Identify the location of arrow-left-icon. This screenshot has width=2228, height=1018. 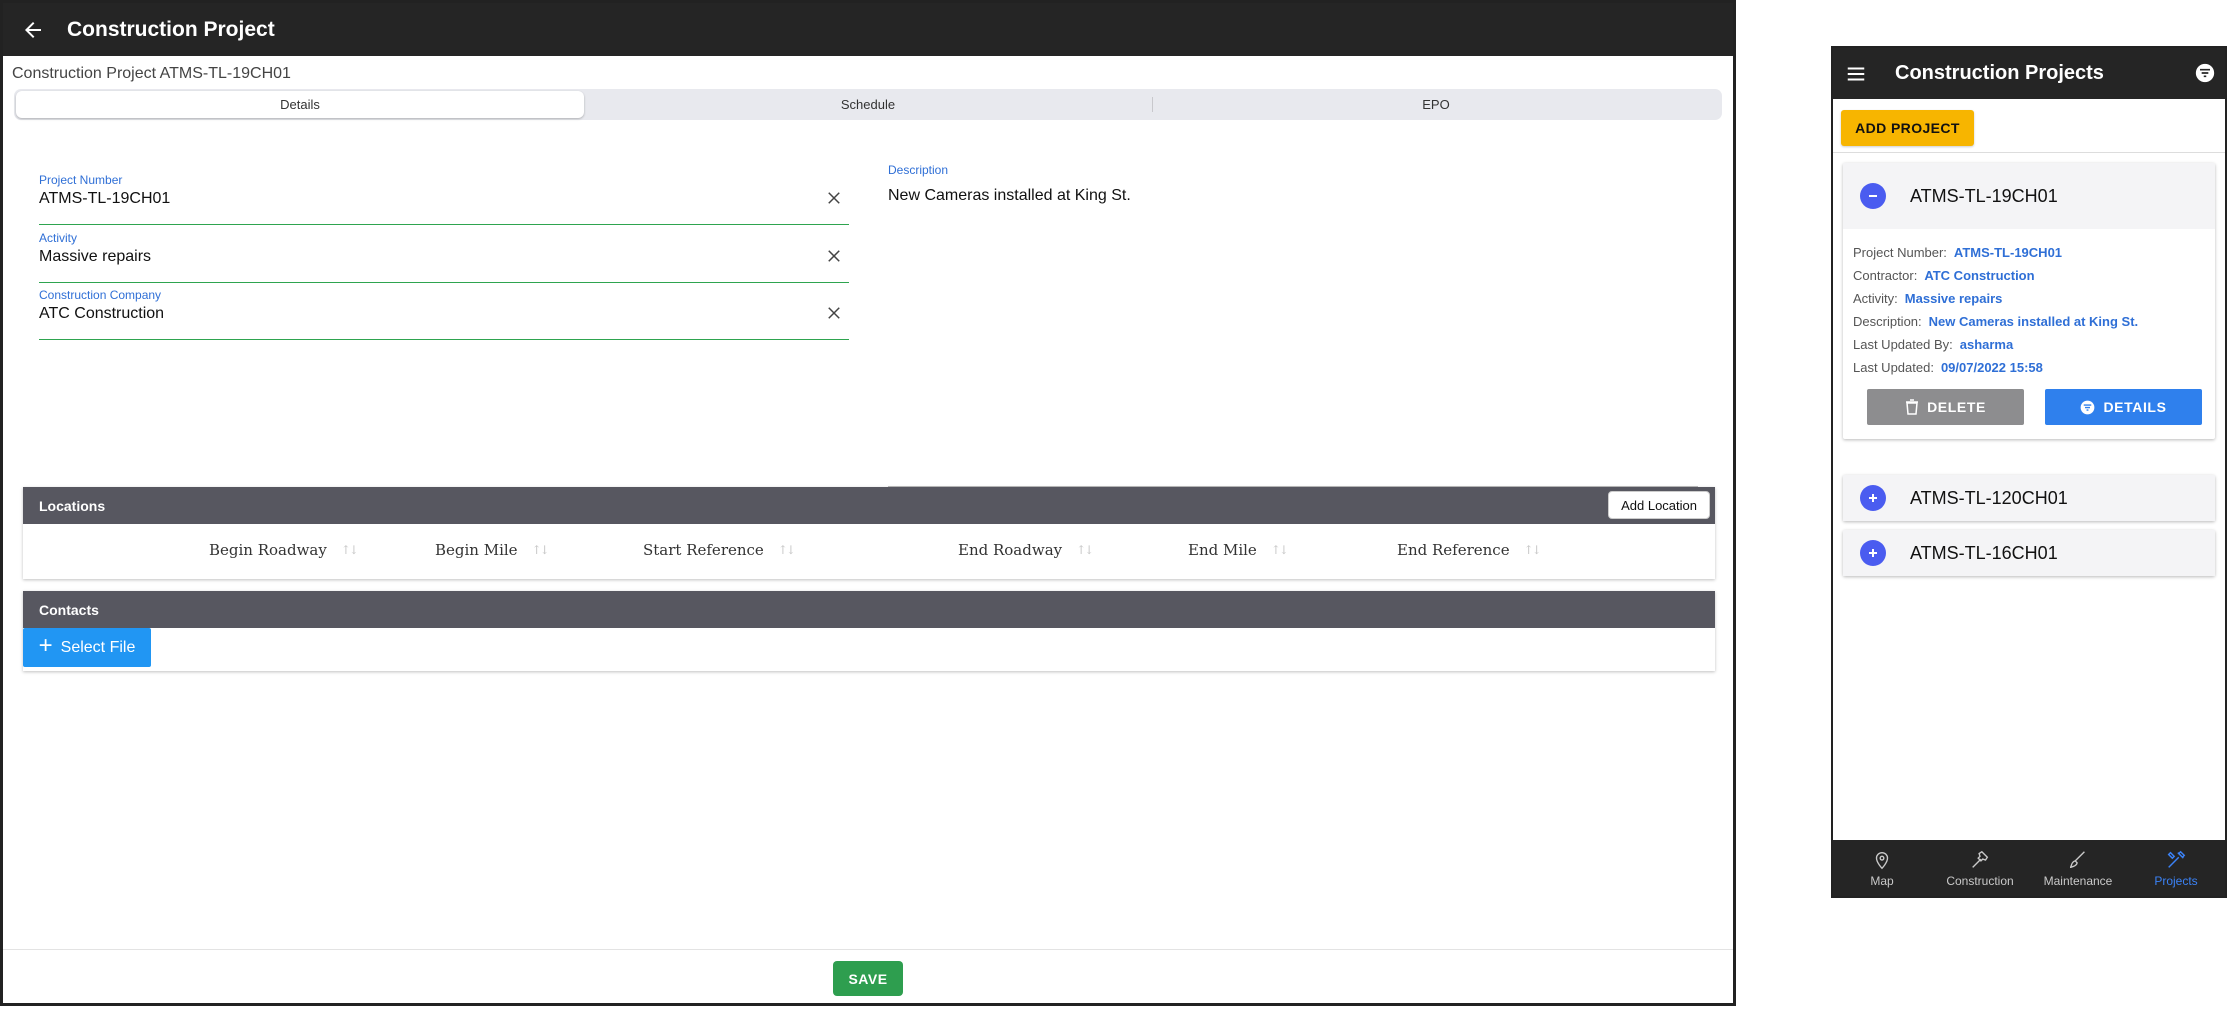
(33, 29).